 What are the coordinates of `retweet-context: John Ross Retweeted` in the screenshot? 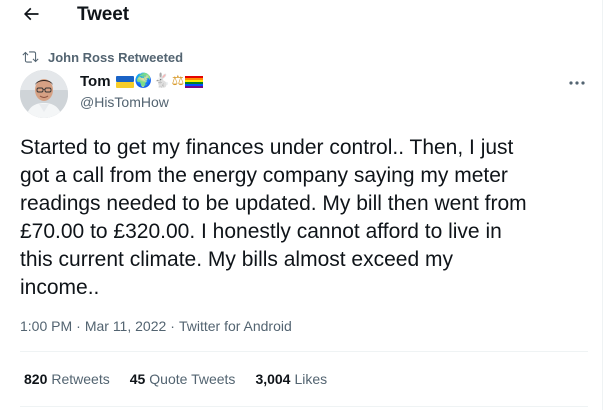 It's located at (102, 57).